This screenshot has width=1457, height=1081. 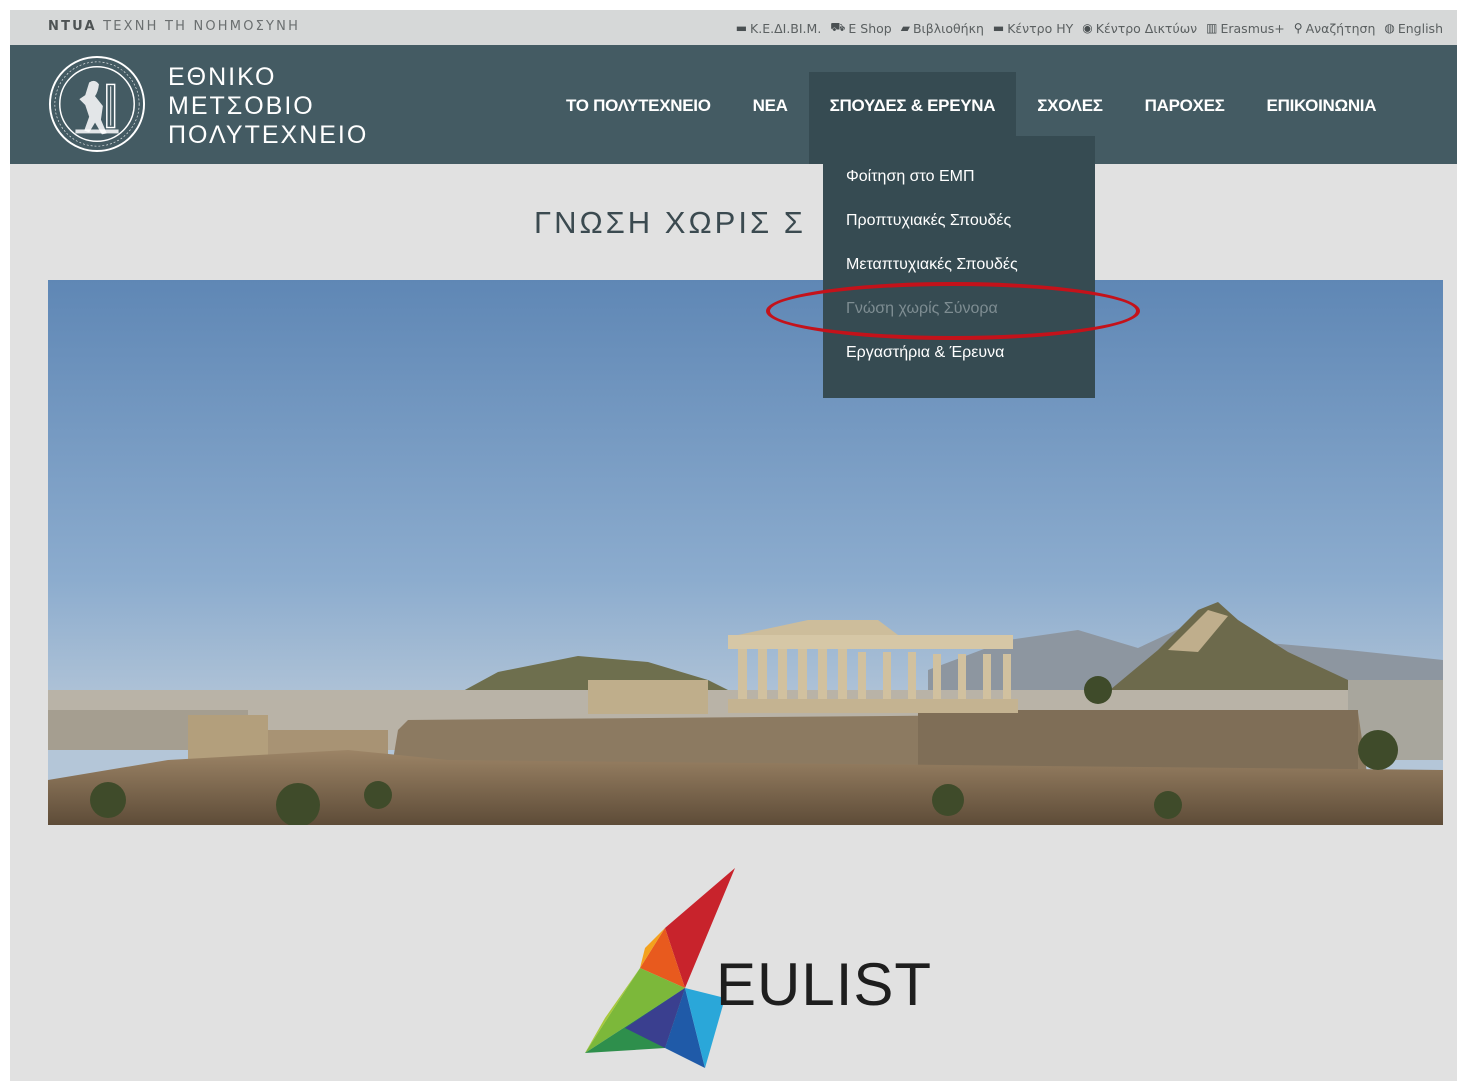 I want to click on utility-link-library: ▰ Βιβλιοθήκη, so click(x=942, y=28).